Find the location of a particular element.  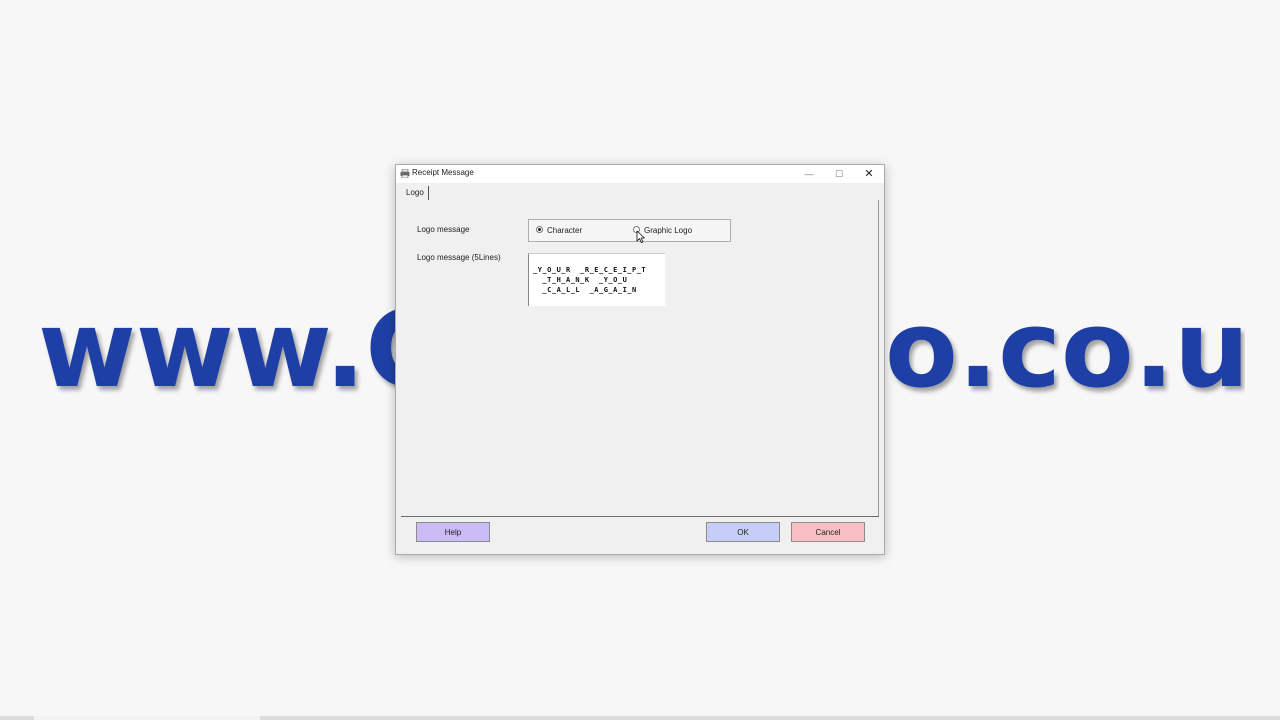

mouse-pointer-icon is located at coordinates (640, 236).